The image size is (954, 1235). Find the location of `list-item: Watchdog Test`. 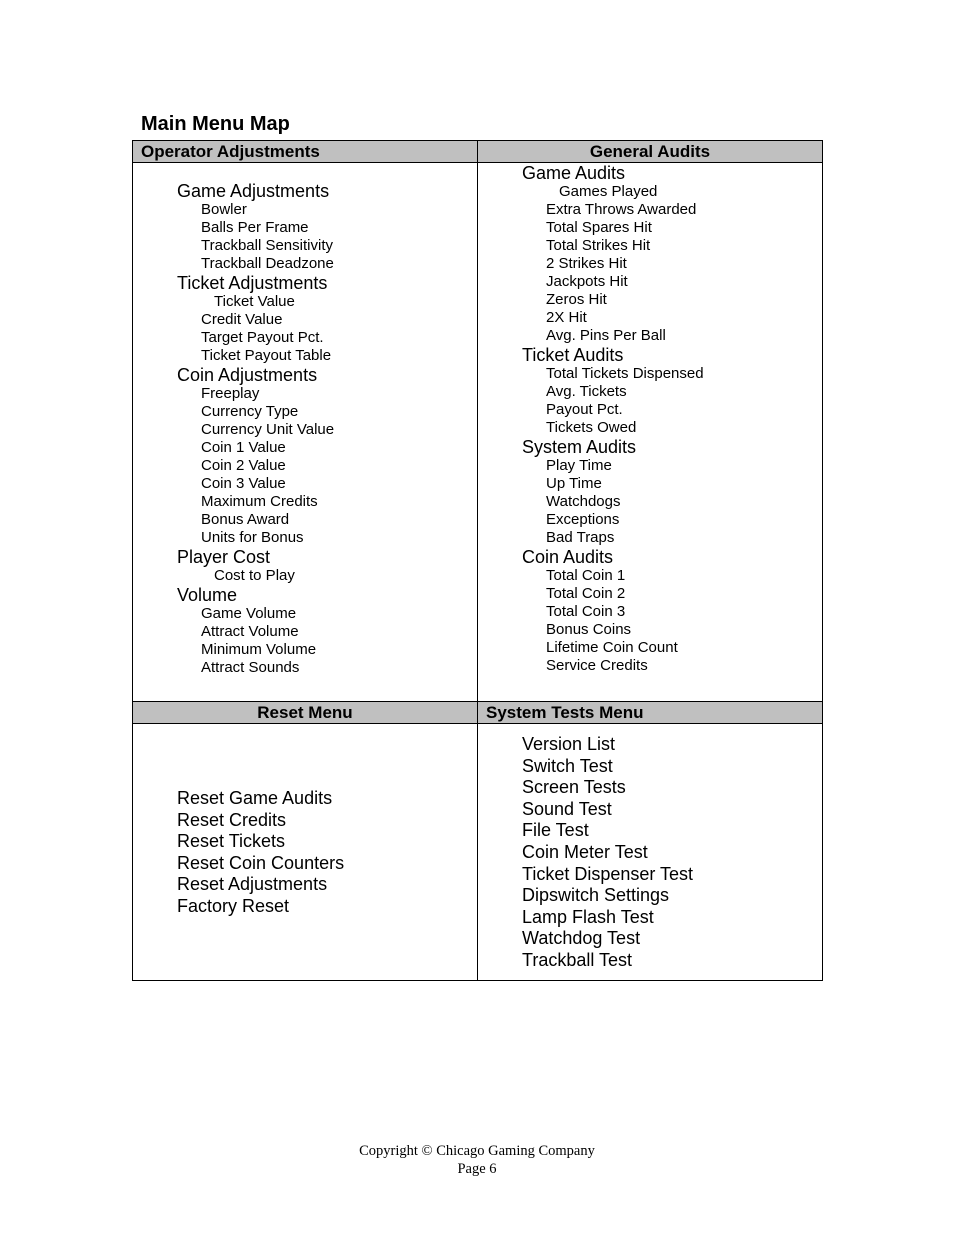

list-item: Watchdog Test is located at coordinates (581, 938).